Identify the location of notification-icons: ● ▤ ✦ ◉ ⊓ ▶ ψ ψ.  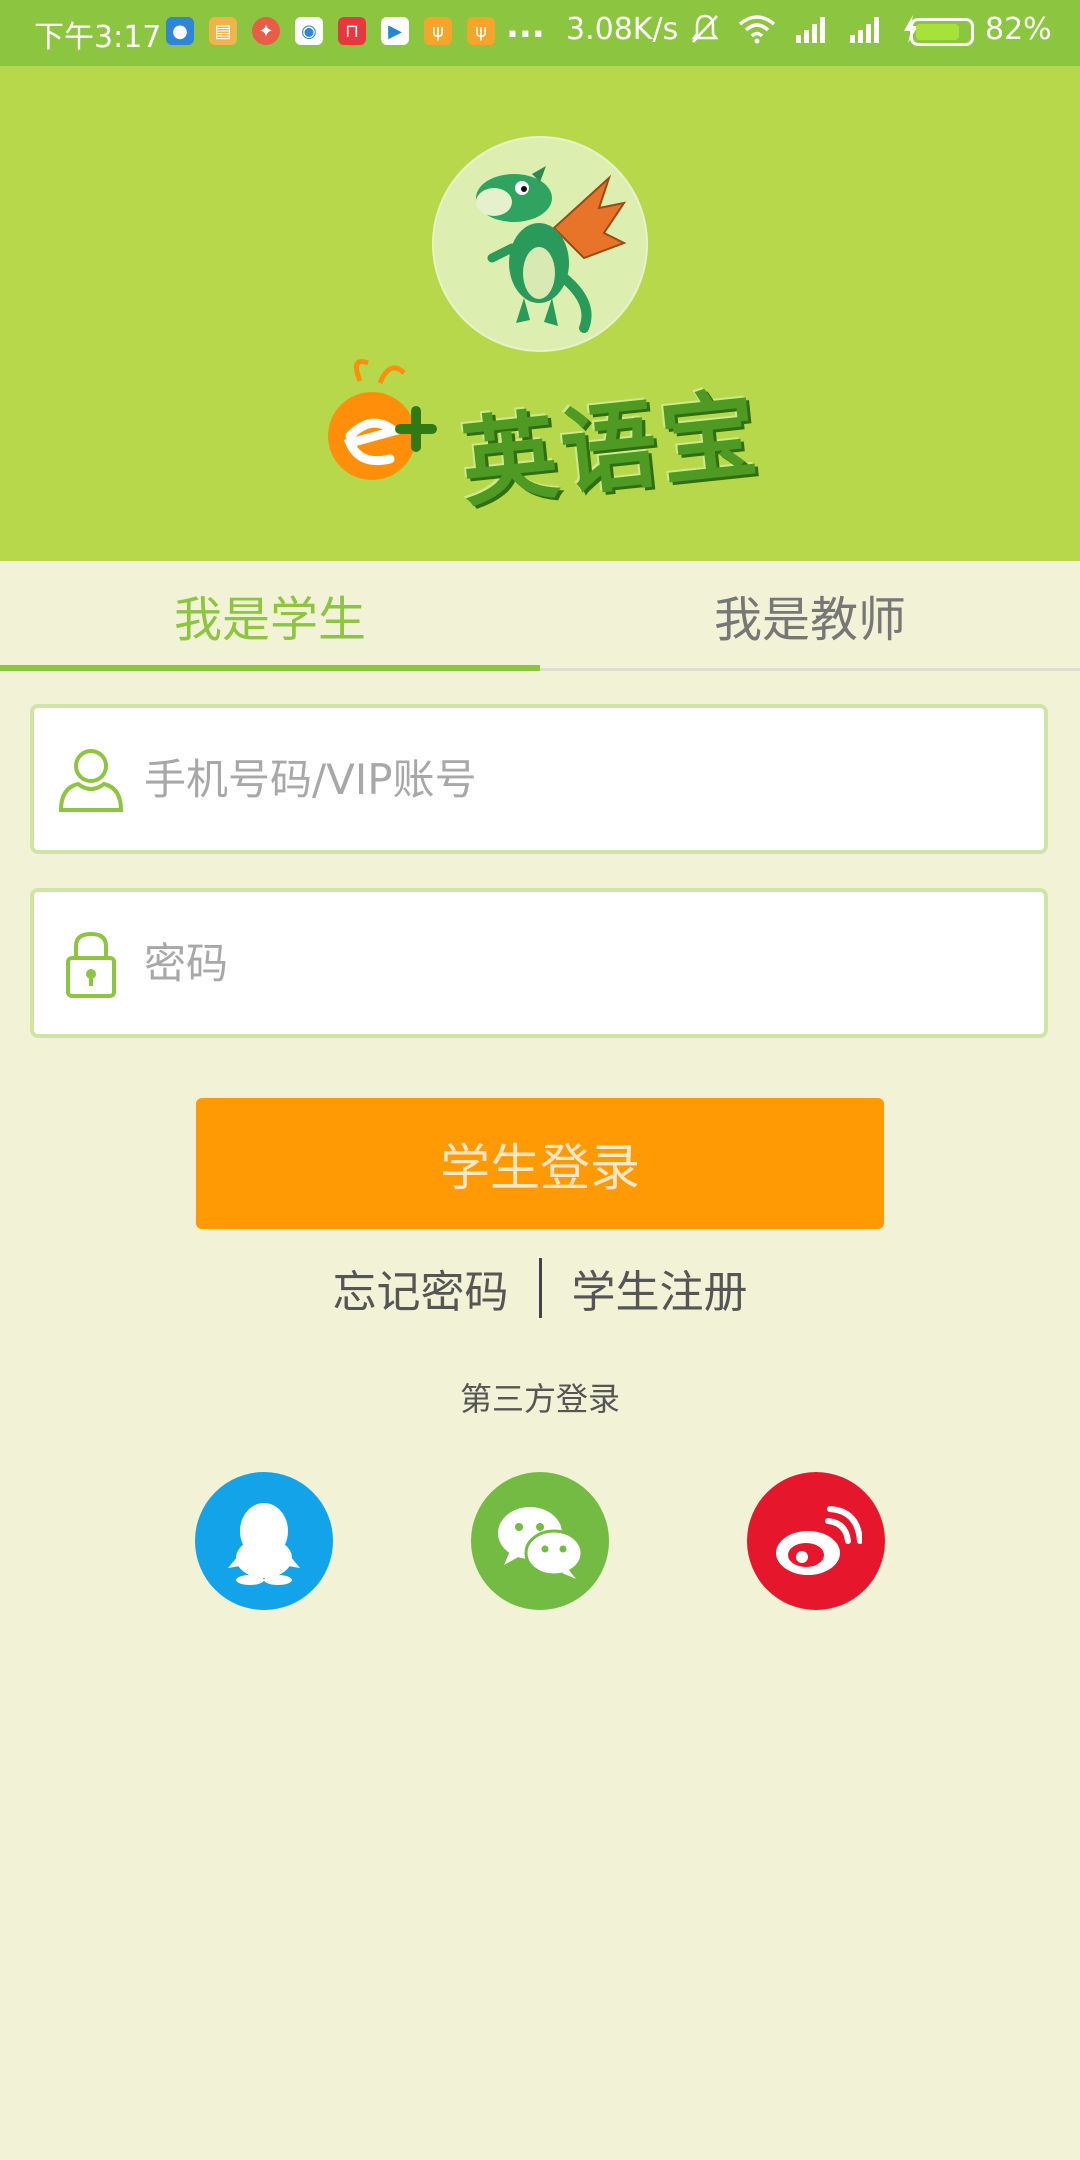
(330, 31).